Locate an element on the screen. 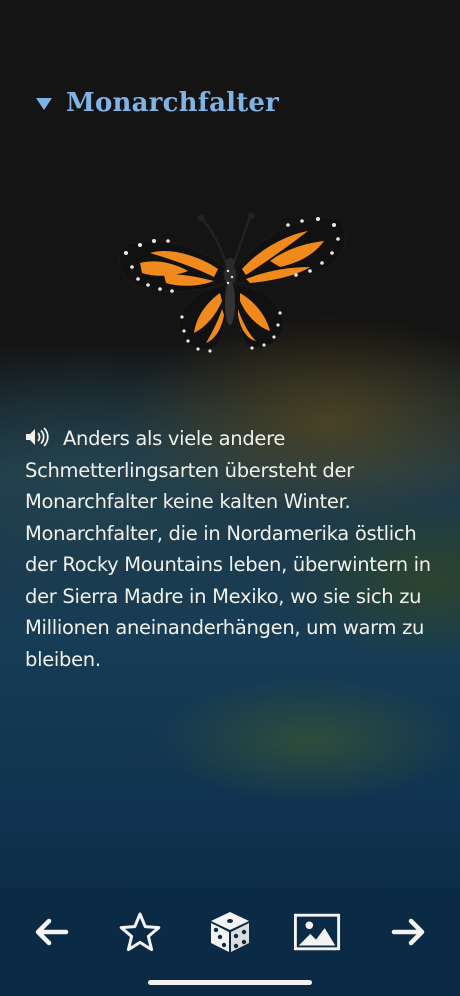 This screenshot has height=996, width=460. arrow-right-icon is located at coordinates (408, 932).